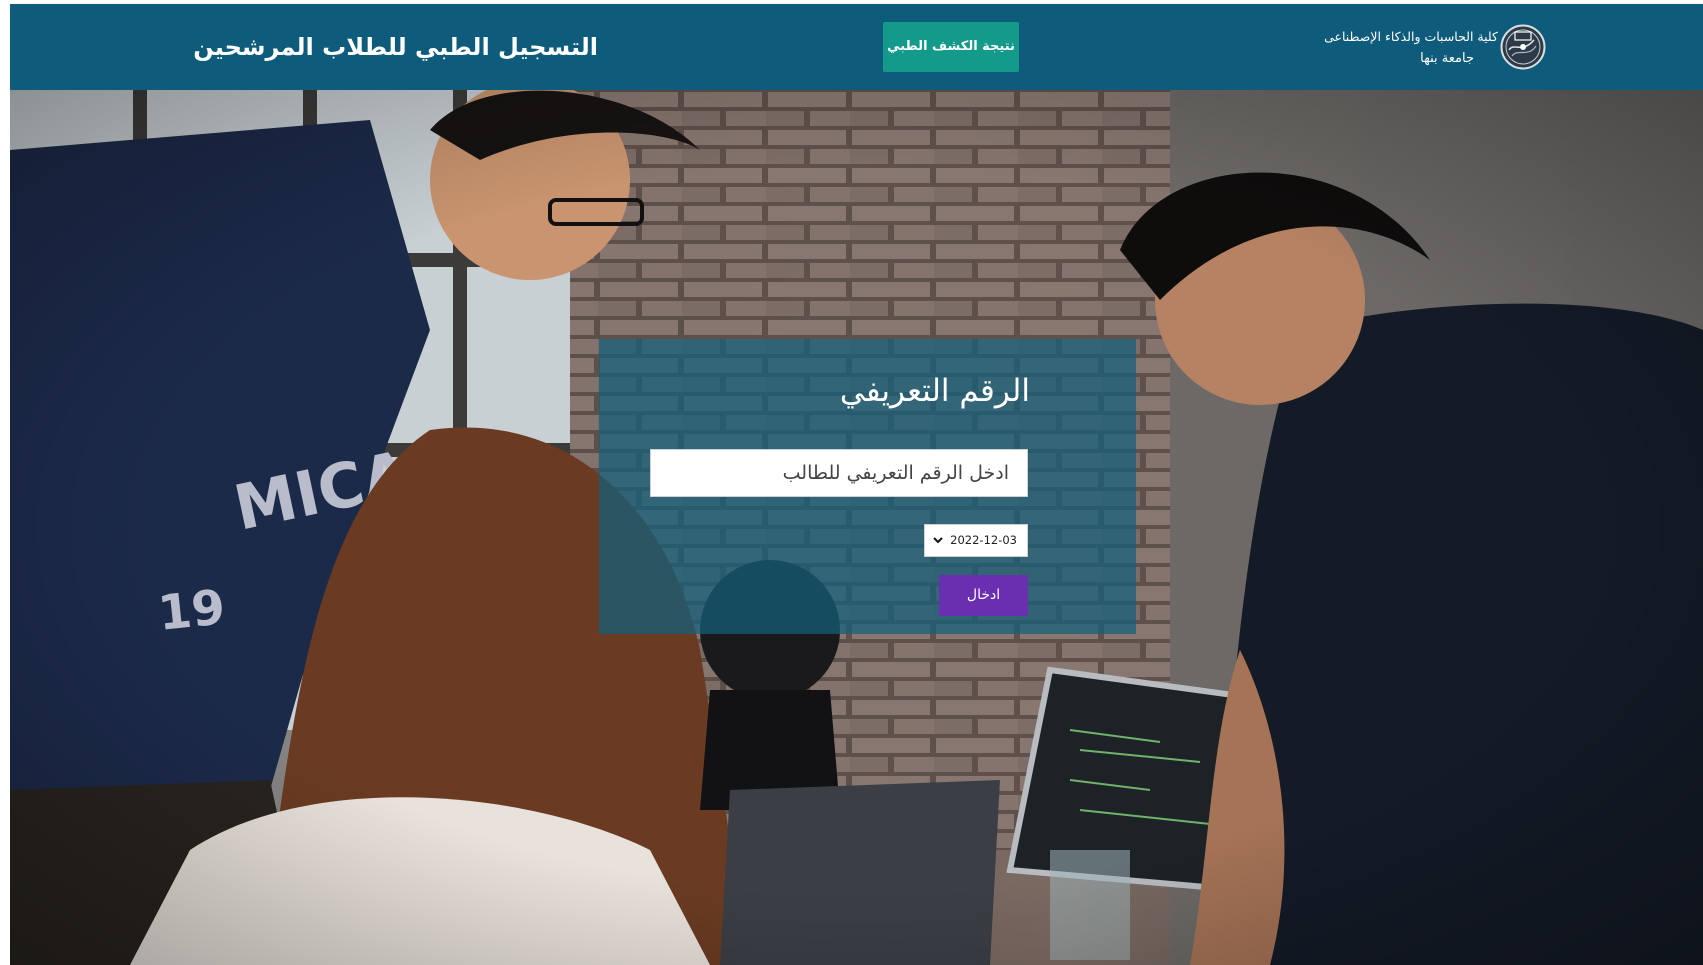 The image size is (1703, 965). I want to click on university-name: جامعة بنها, so click(1447, 58).